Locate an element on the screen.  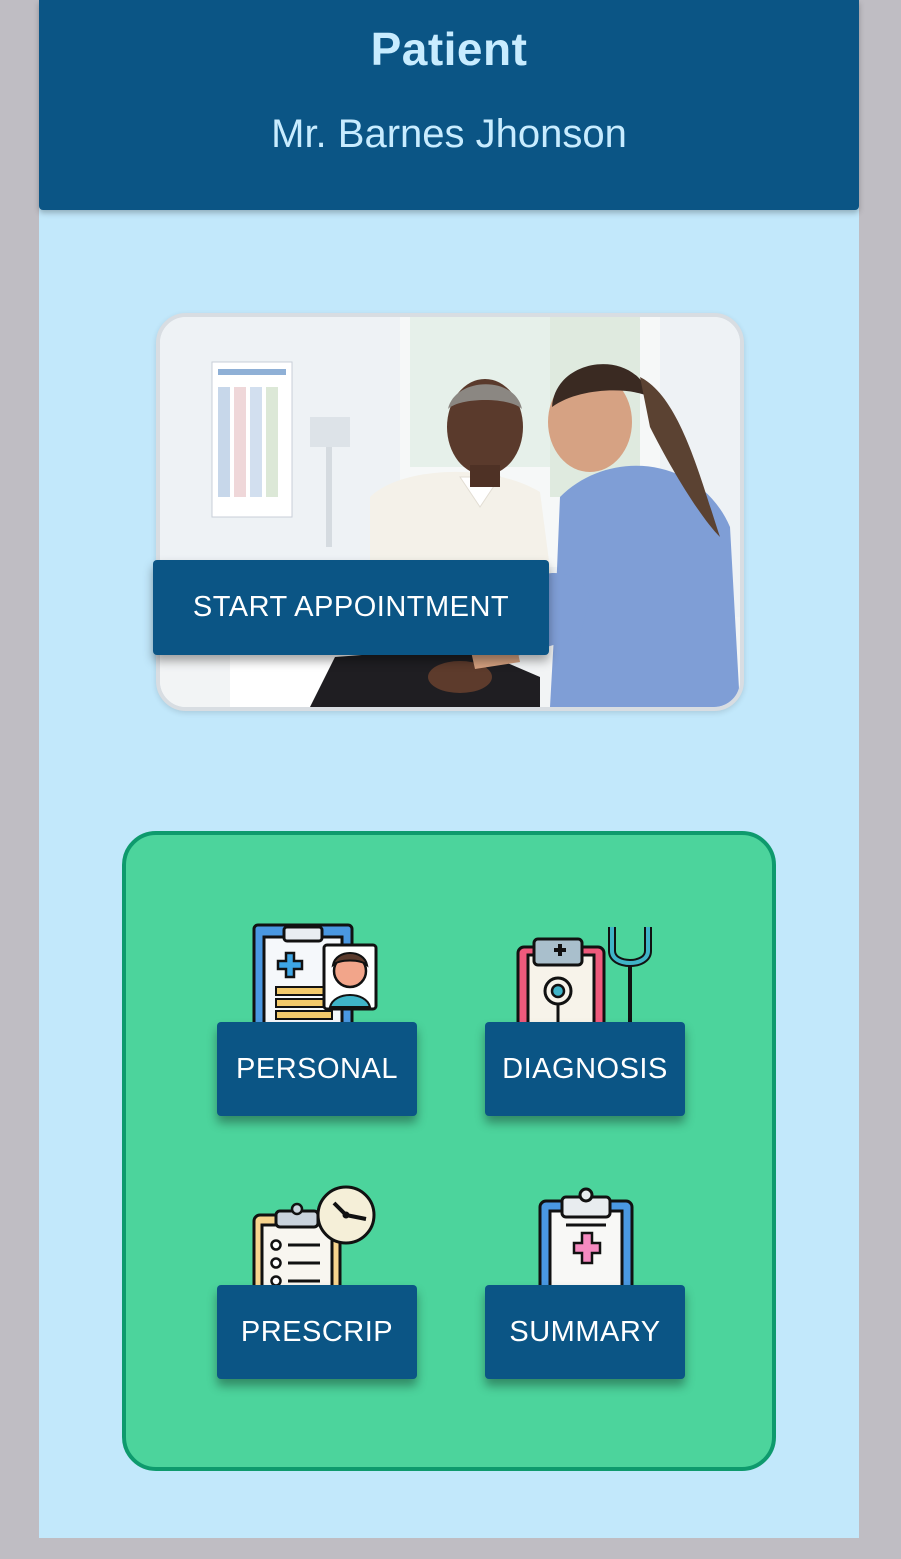
header-bar: Patient Mr. Barnes Jhonson is located at coordinates (449, 105).